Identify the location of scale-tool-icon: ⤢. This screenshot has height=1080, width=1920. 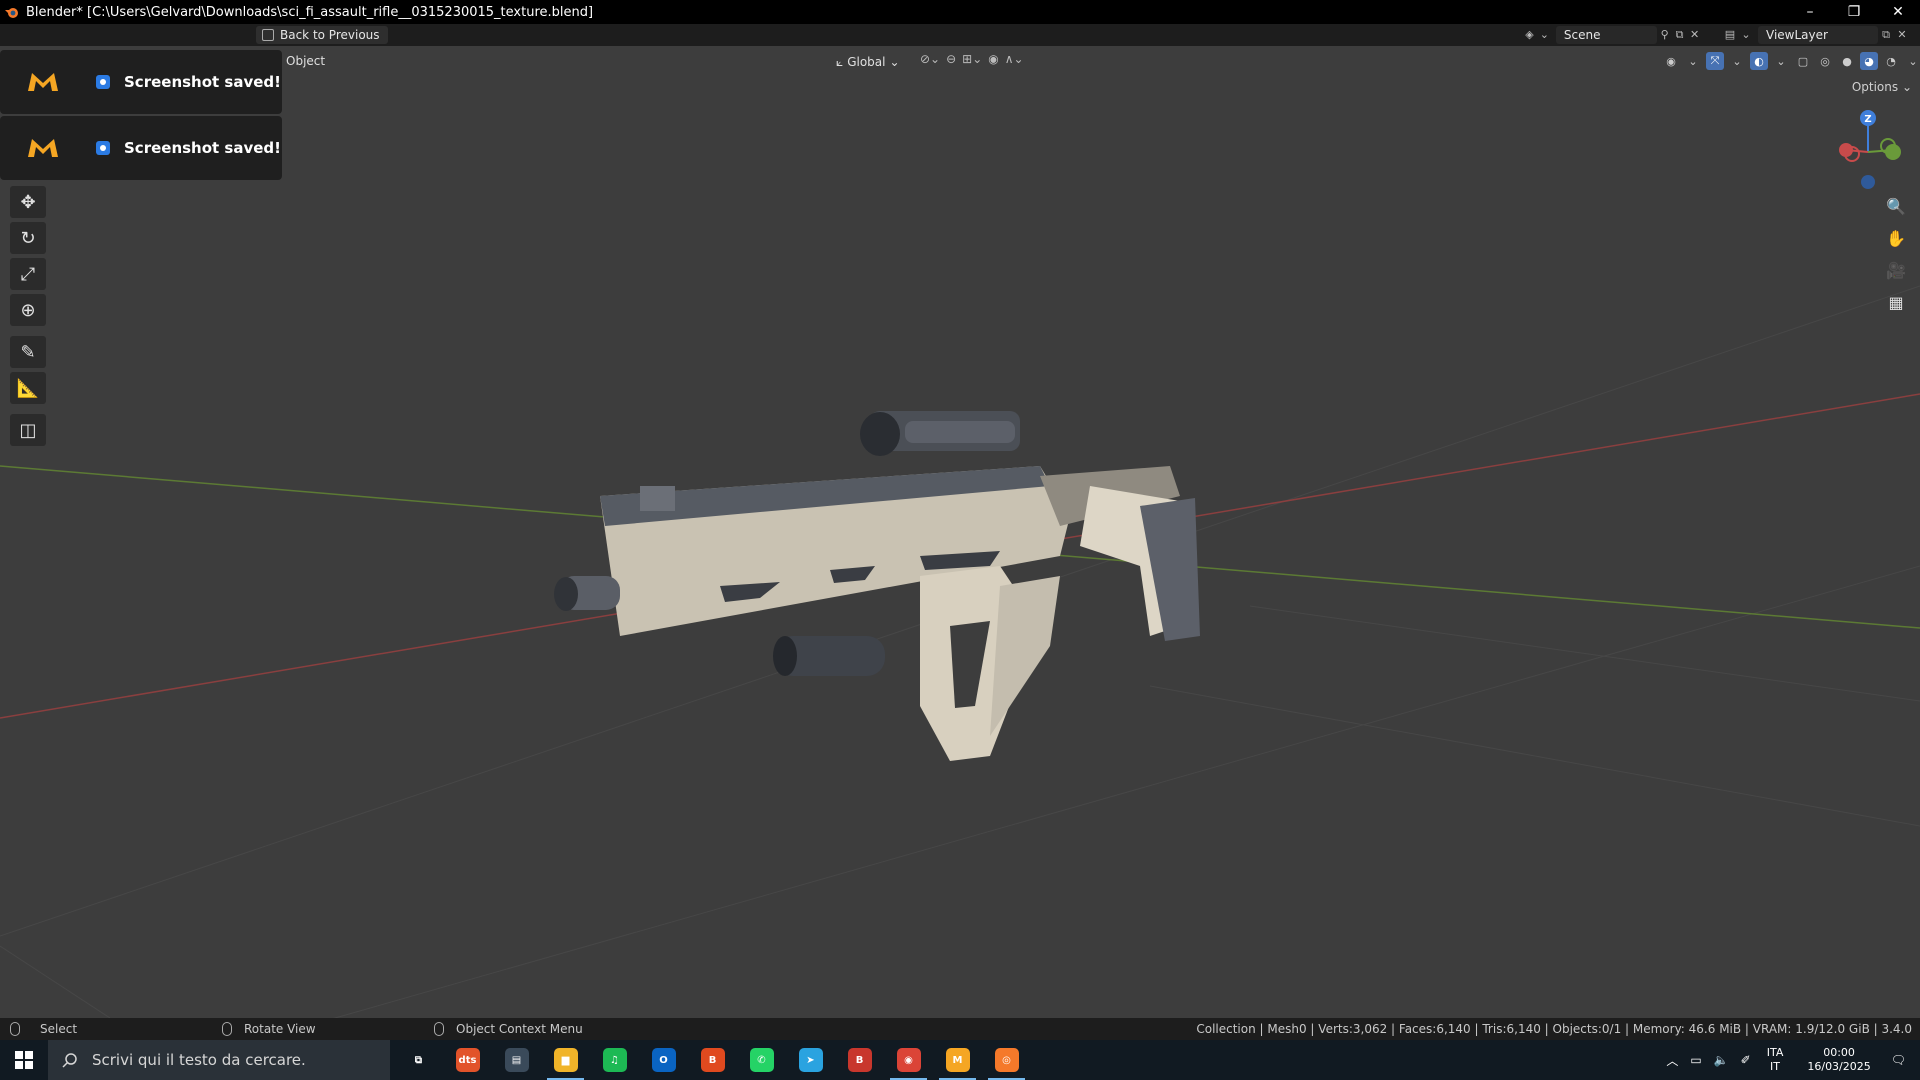
(28, 274).